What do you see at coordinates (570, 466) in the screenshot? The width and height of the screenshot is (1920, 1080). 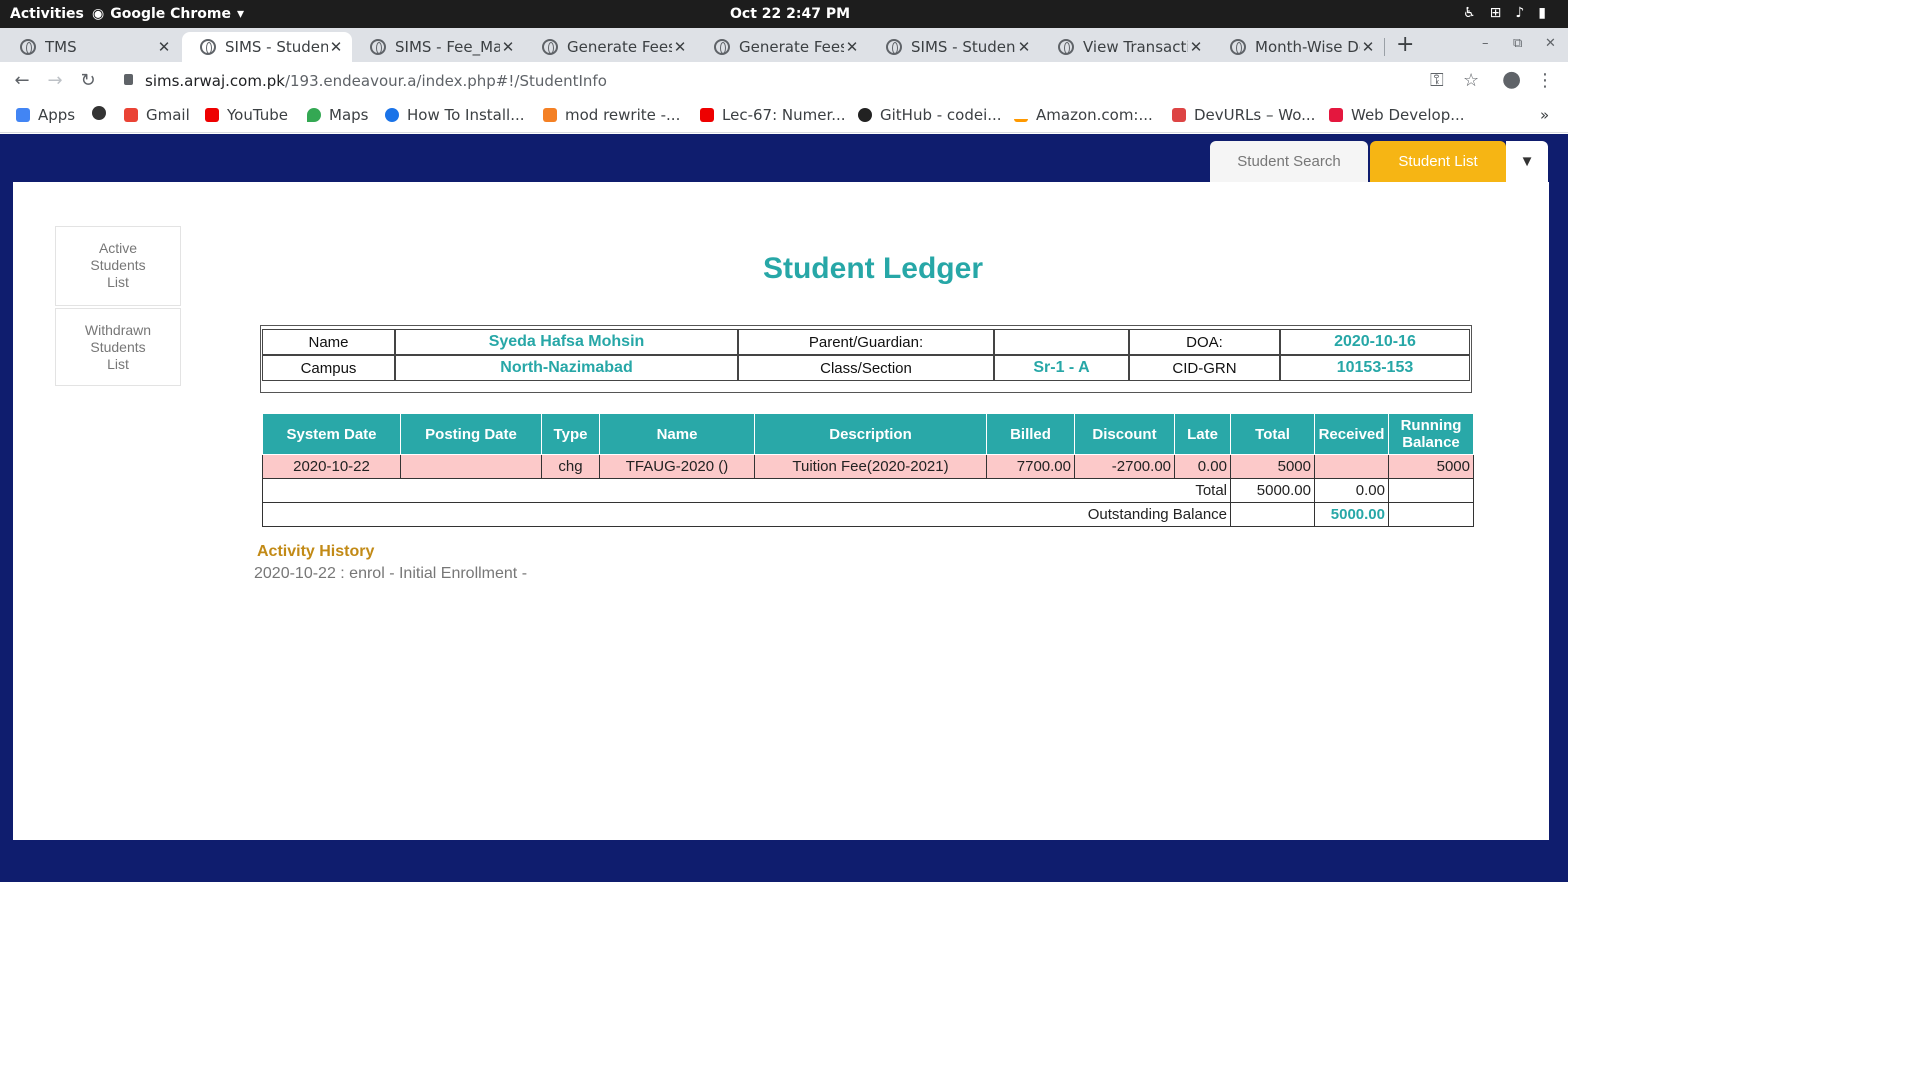 I see `cell-type: chg` at bounding box center [570, 466].